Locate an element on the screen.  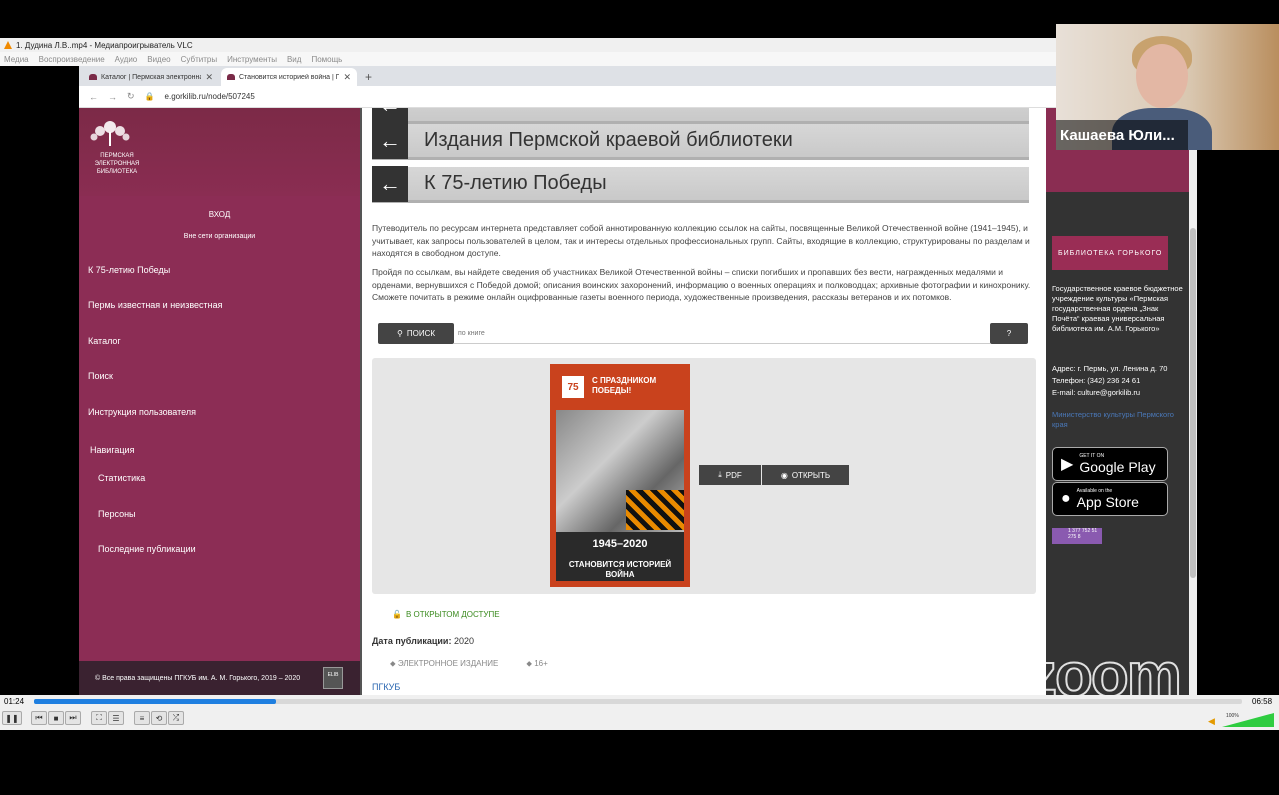
lock-icon: 🔒 is located at coordinates (150, 96).